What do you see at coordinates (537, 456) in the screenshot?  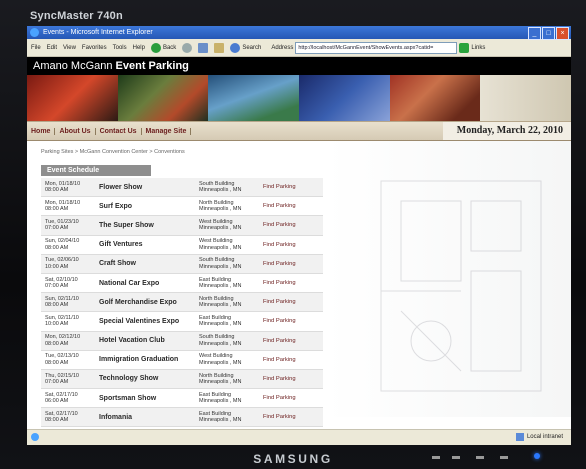 I see `power-led-icon` at bounding box center [537, 456].